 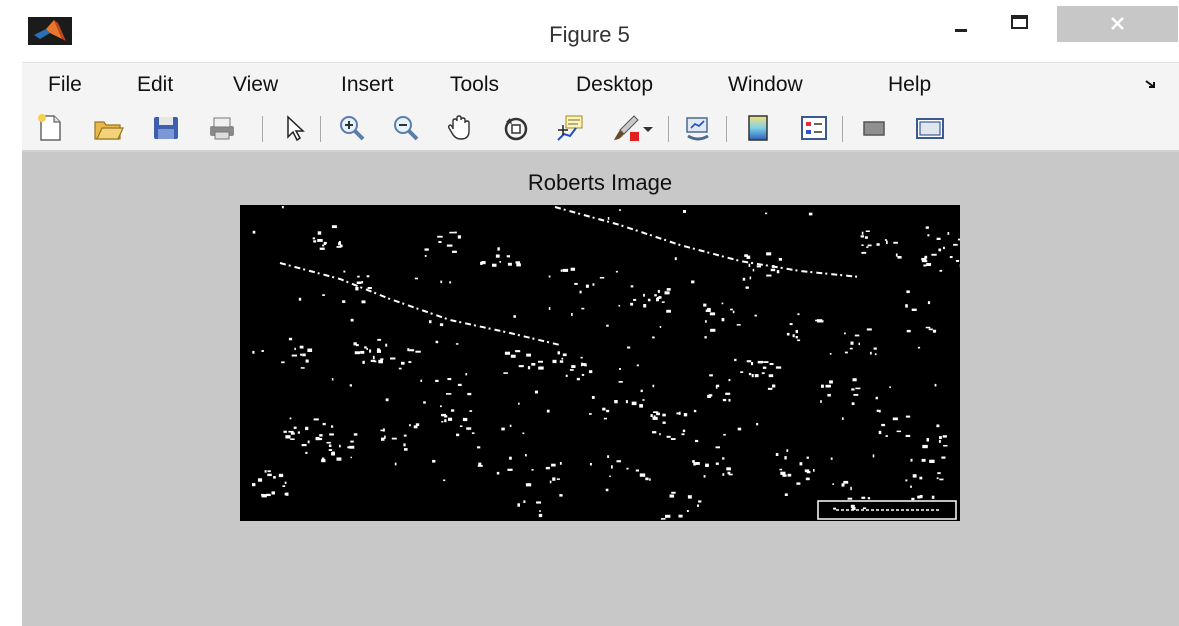 I want to click on menu-help: Help, so click(x=909, y=85).